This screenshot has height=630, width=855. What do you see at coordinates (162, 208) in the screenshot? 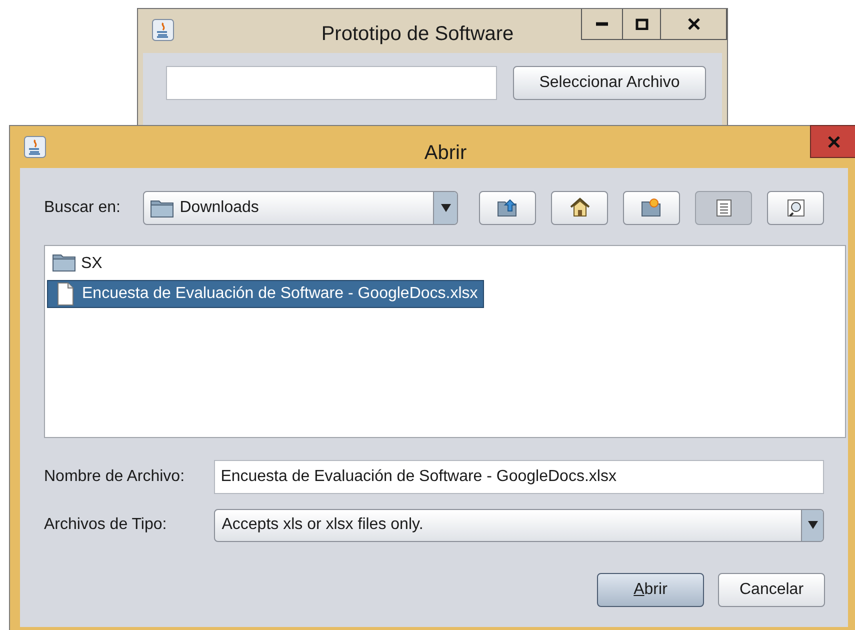
I see `folder-icon` at bounding box center [162, 208].